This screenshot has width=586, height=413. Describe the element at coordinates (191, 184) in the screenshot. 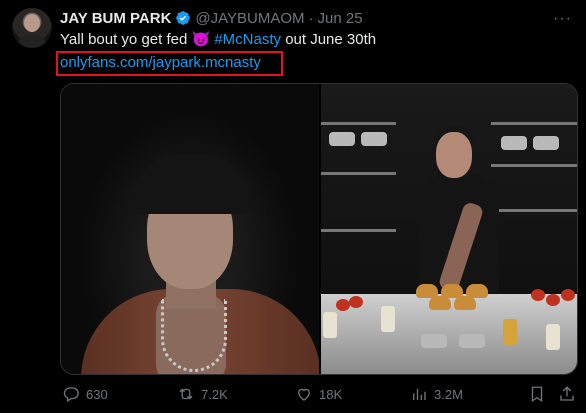

I see `portrait-hair` at that location.